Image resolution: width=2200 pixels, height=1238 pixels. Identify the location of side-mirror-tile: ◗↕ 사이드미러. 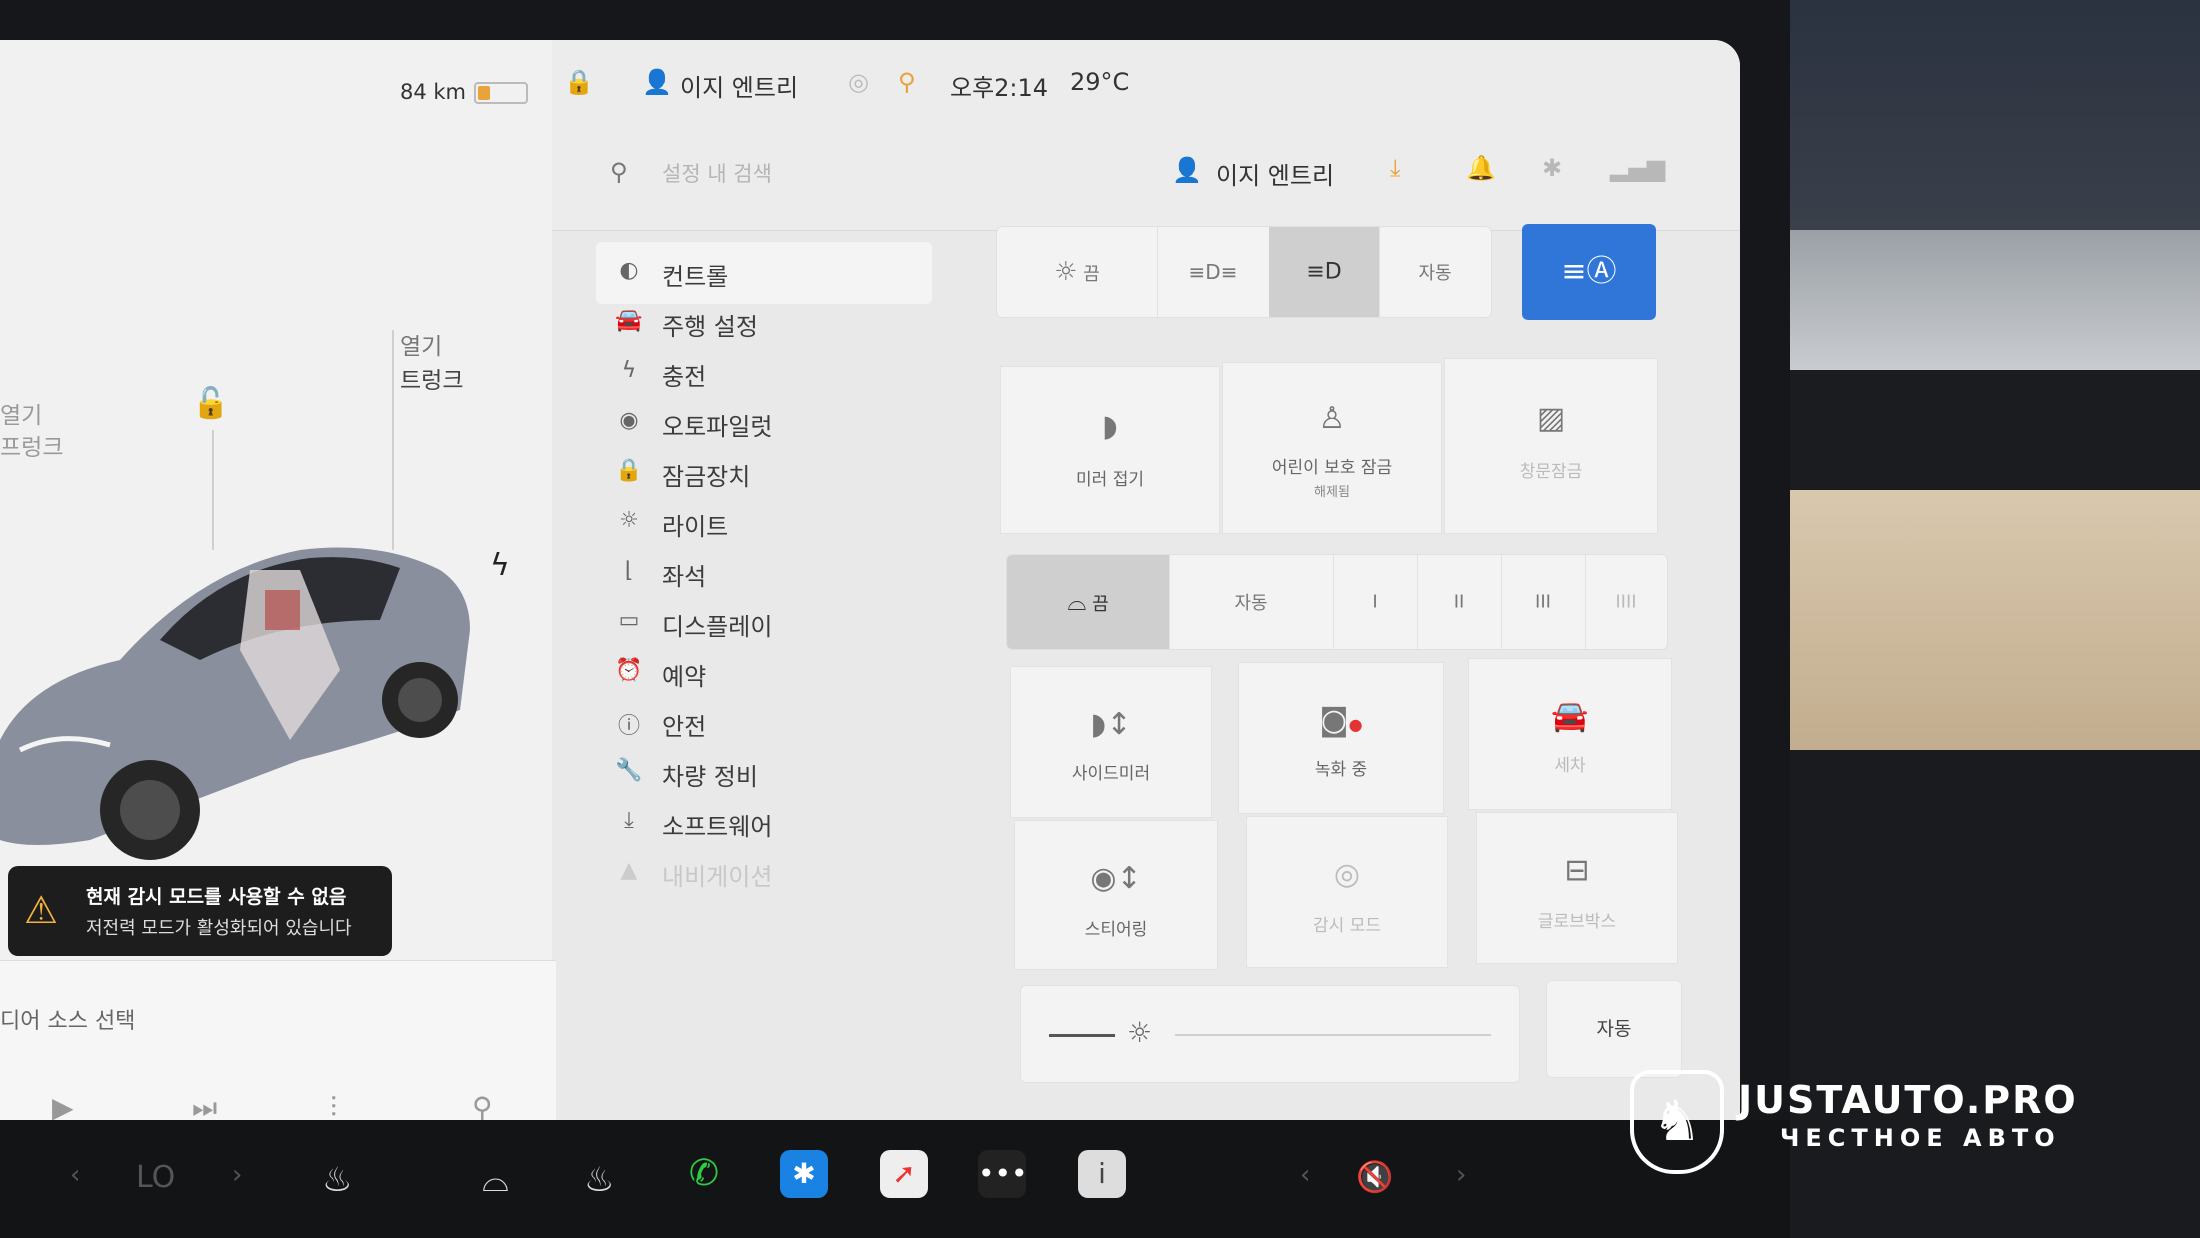
(1111, 742).